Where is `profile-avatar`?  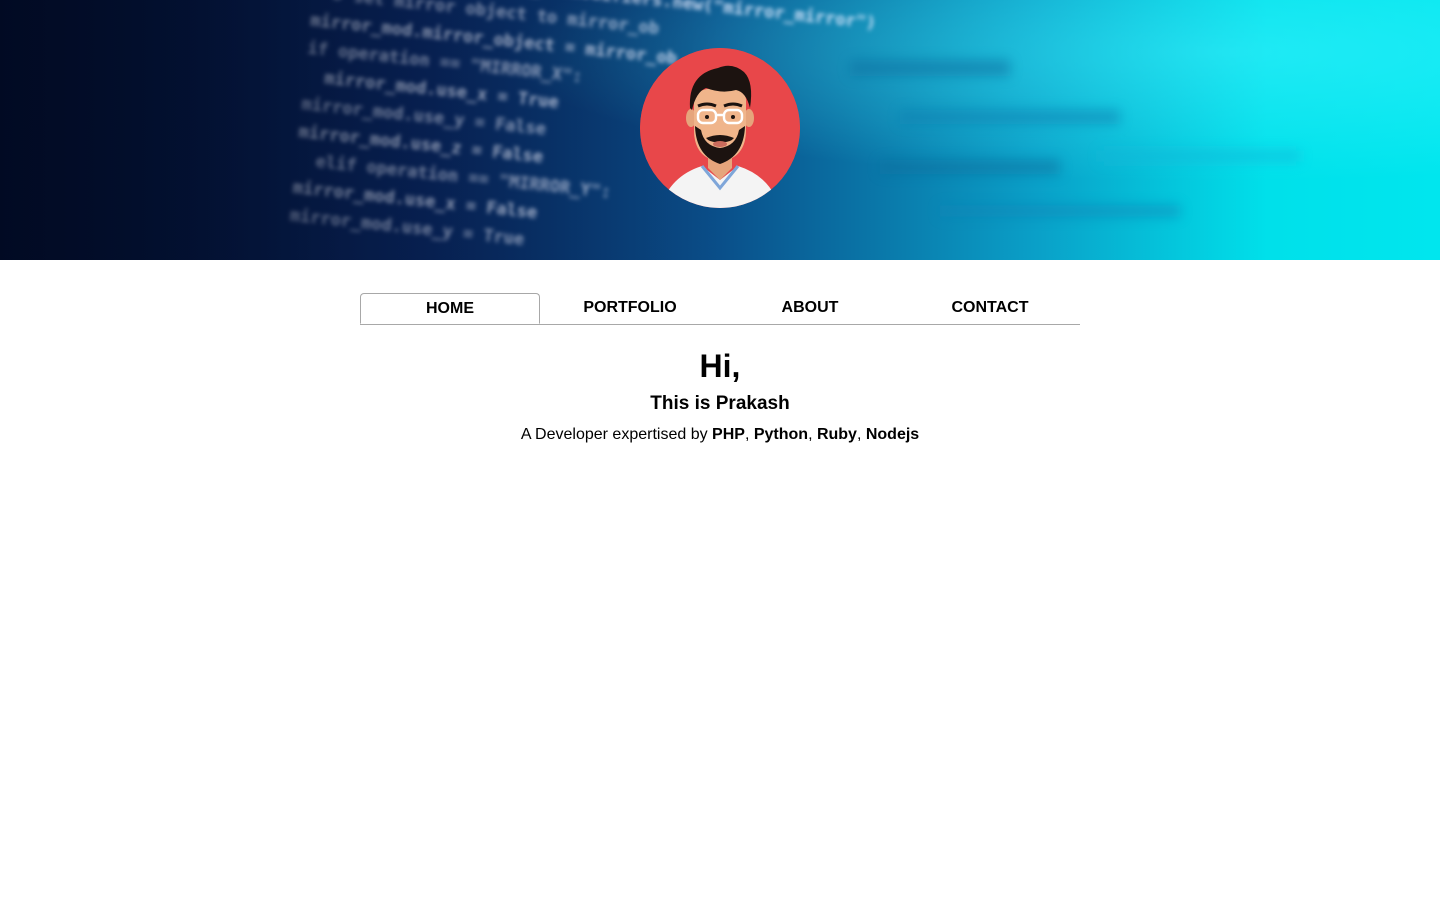
profile-avatar is located at coordinates (720, 128).